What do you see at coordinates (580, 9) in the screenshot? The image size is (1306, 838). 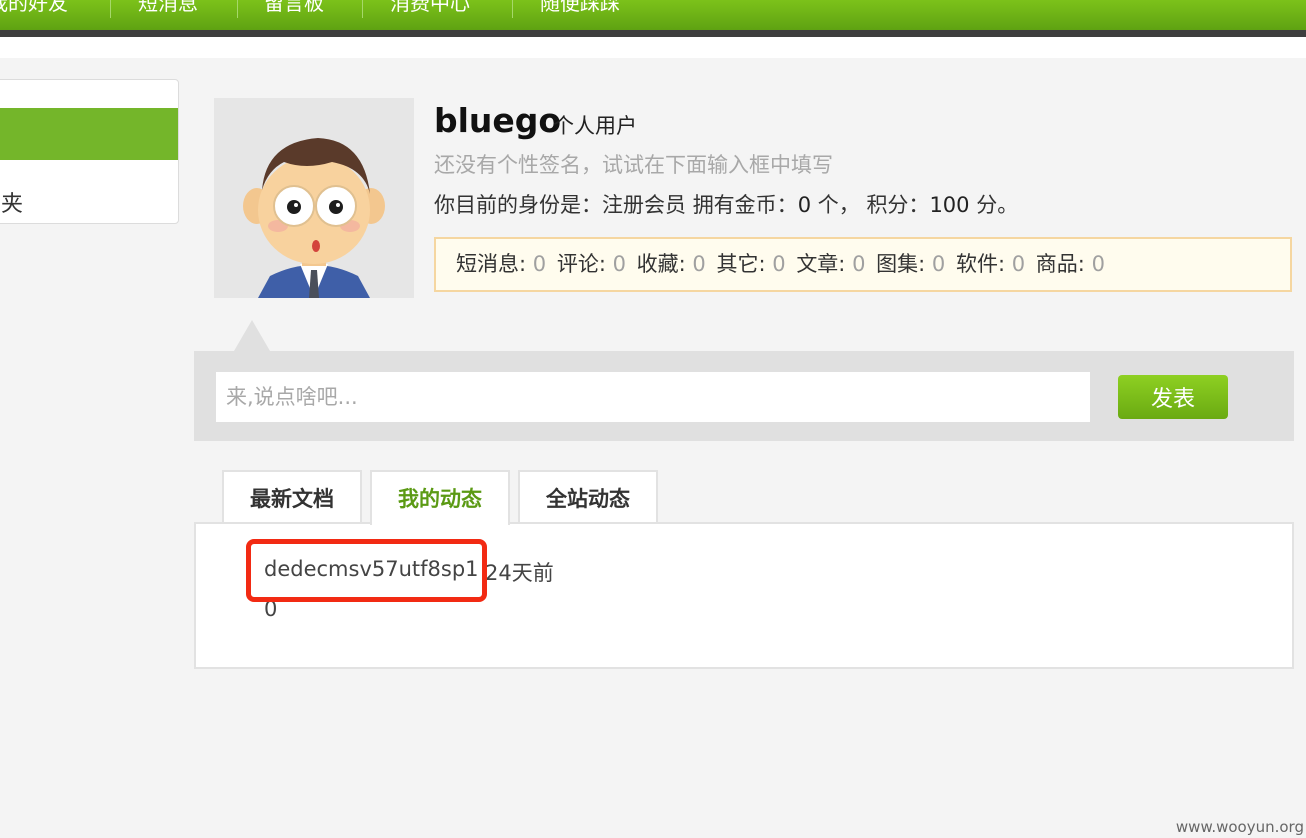 I see `nav-item-browse: 随便踩踩` at bounding box center [580, 9].